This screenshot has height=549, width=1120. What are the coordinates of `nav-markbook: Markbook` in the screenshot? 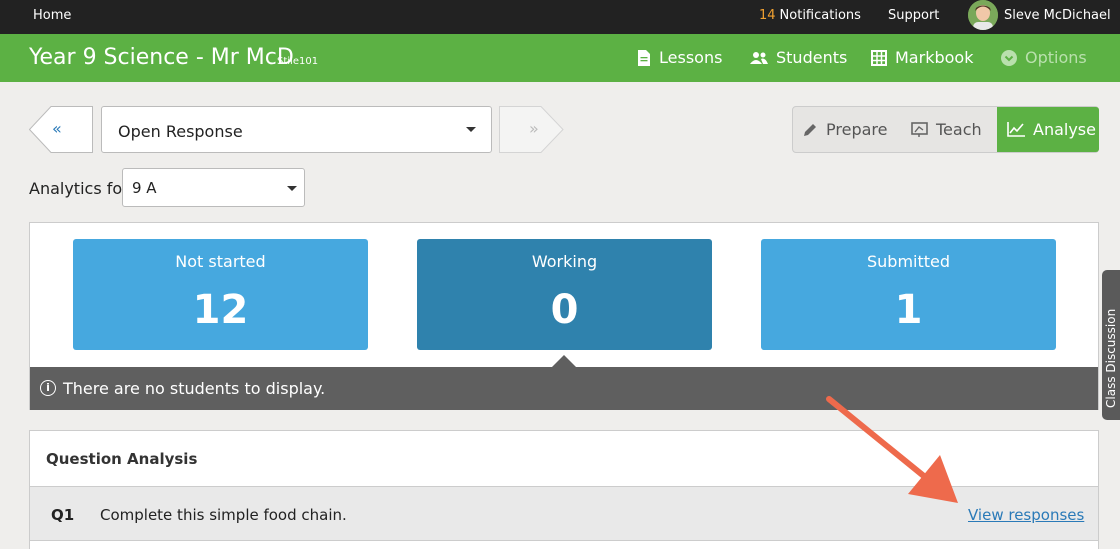 It's located at (922, 57).